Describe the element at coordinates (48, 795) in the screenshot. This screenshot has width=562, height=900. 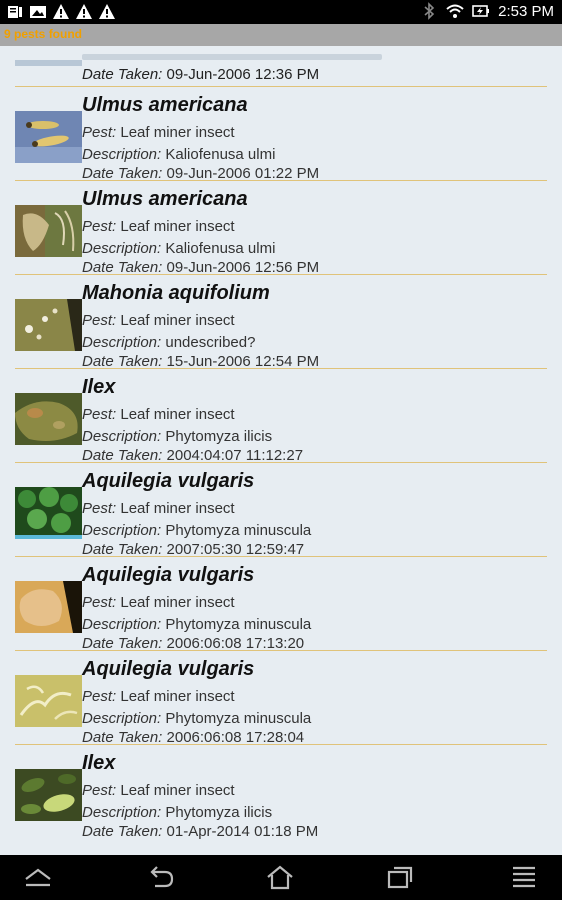
I see `holly-foliage-thumbnail` at that location.